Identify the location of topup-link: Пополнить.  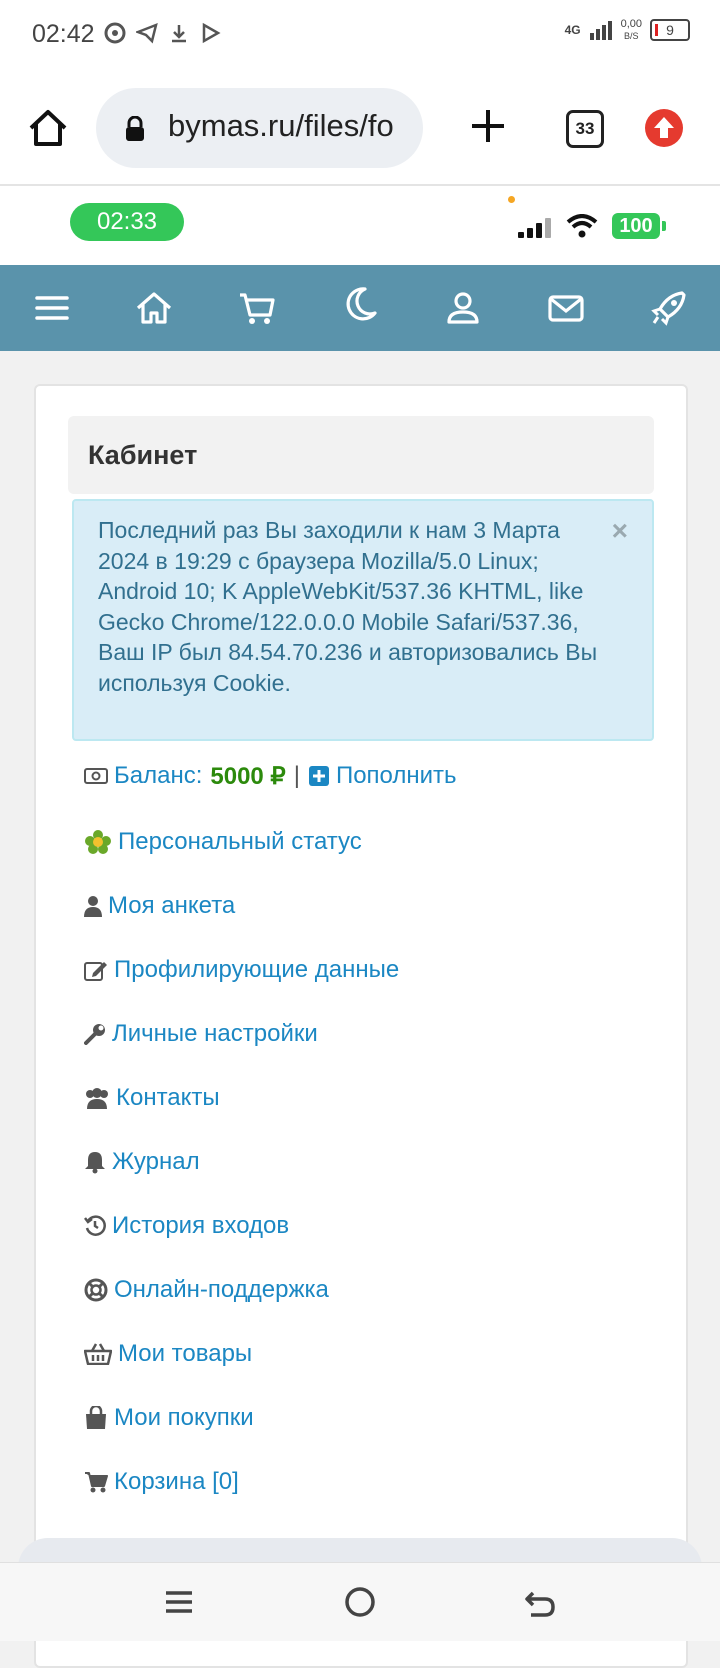
(396, 776).